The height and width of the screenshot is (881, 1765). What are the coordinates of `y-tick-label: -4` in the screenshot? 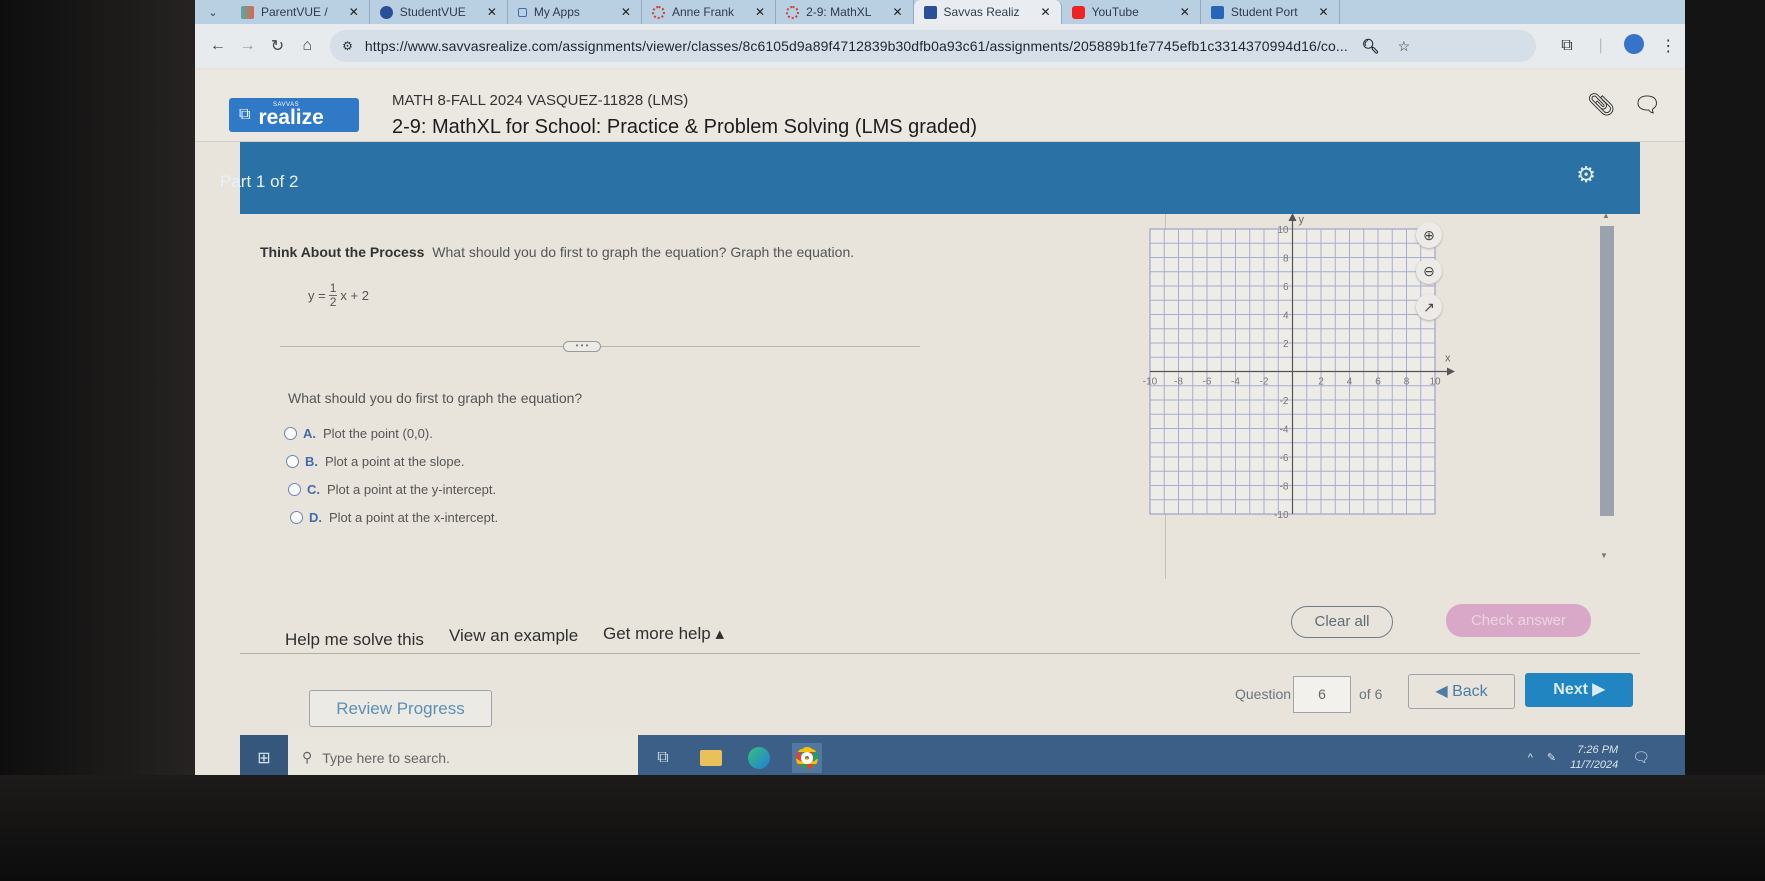 It's located at (1284, 430).